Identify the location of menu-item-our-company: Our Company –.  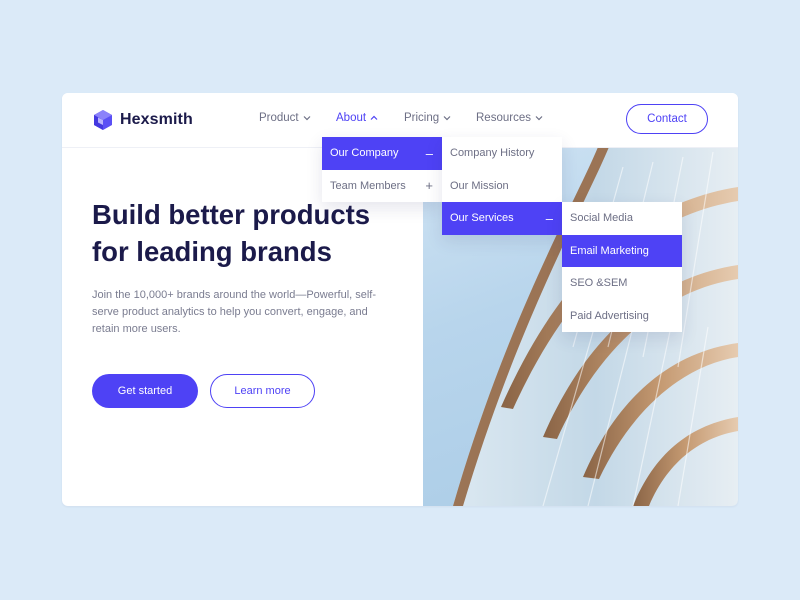
(382, 153).